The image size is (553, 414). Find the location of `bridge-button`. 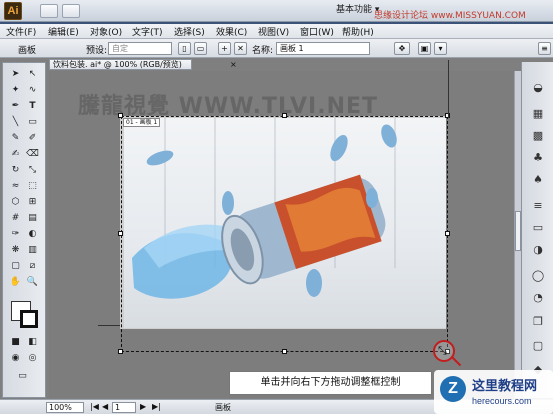

bridge-button is located at coordinates (49, 11).